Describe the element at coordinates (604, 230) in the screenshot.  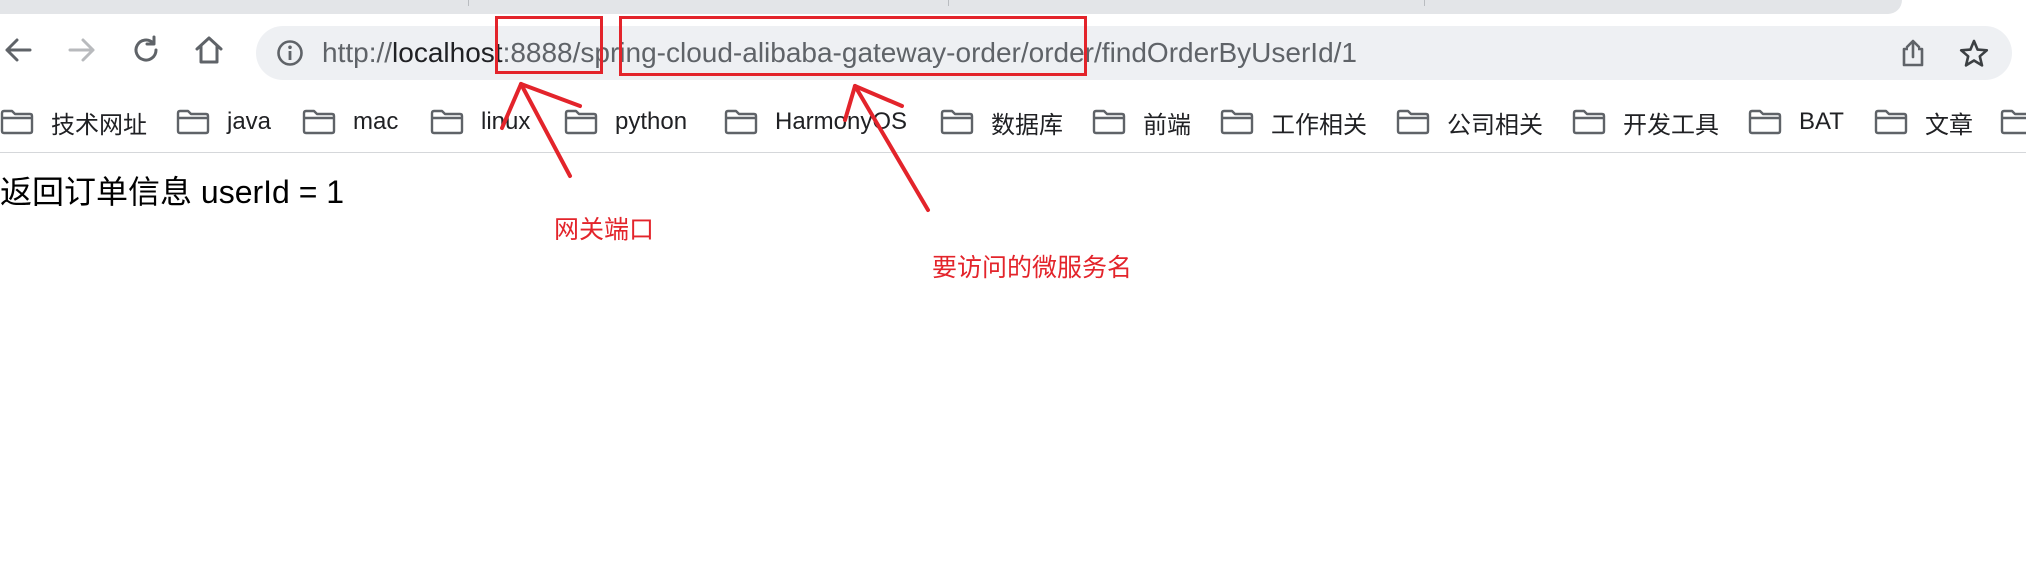
I see `port-annotation-label: 网关端口` at that location.